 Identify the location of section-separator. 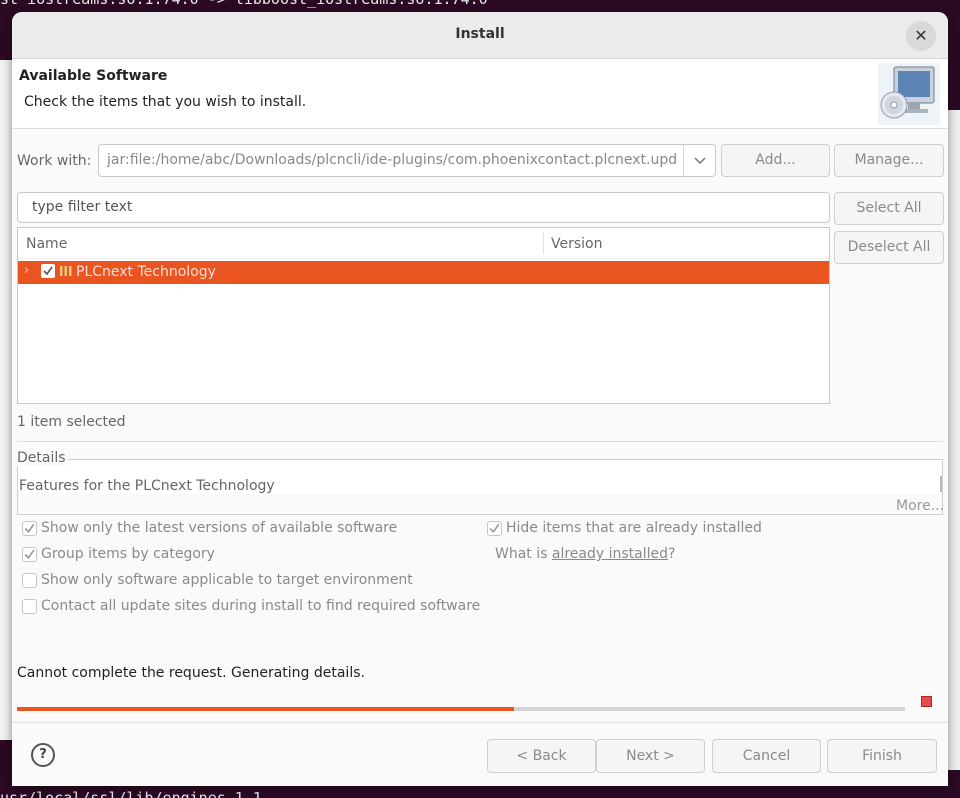
(480, 441).